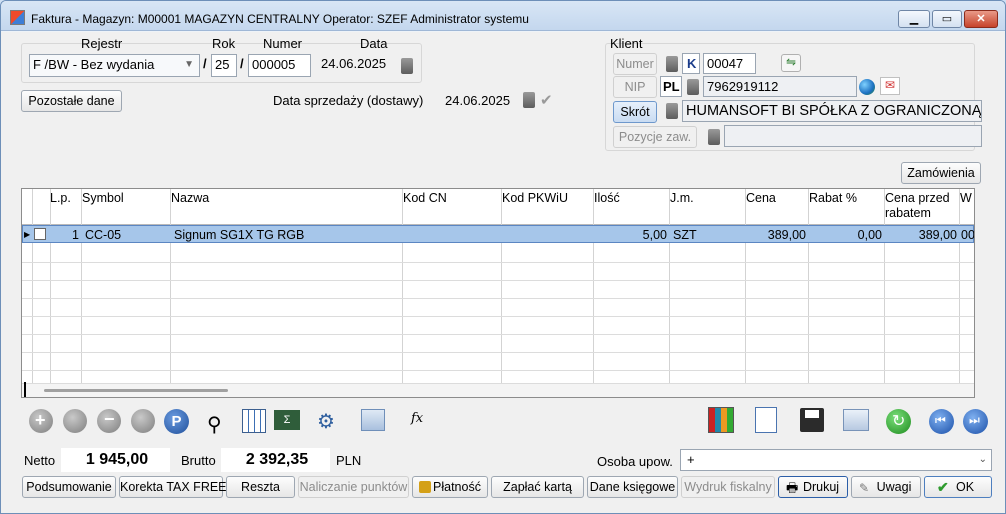  Describe the element at coordinates (425, 198) in the screenshot. I see `col-kod-cn: Kod CN` at that location.